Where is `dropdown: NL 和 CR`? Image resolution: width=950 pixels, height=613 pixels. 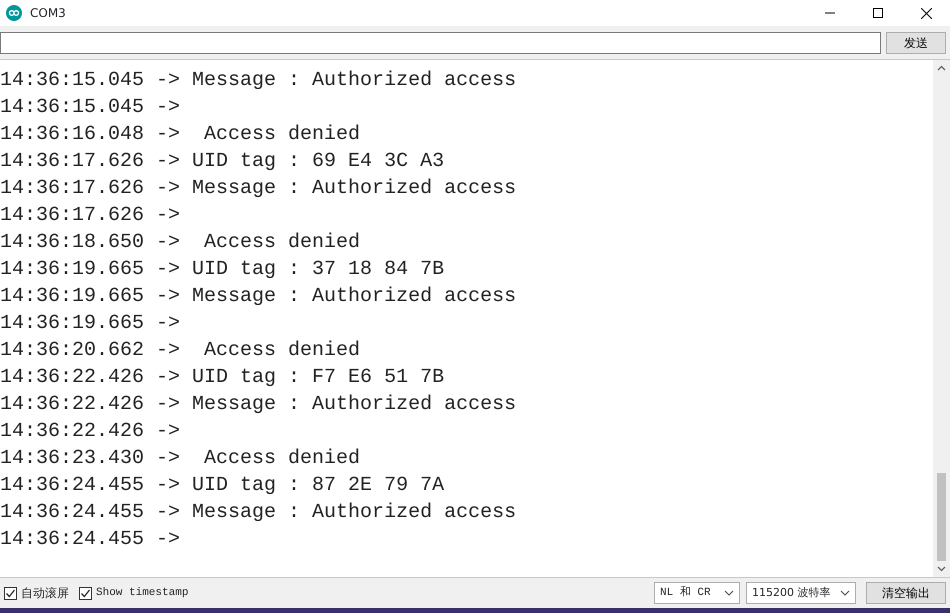
dropdown: NL 和 CR is located at coordinates (697, 593).